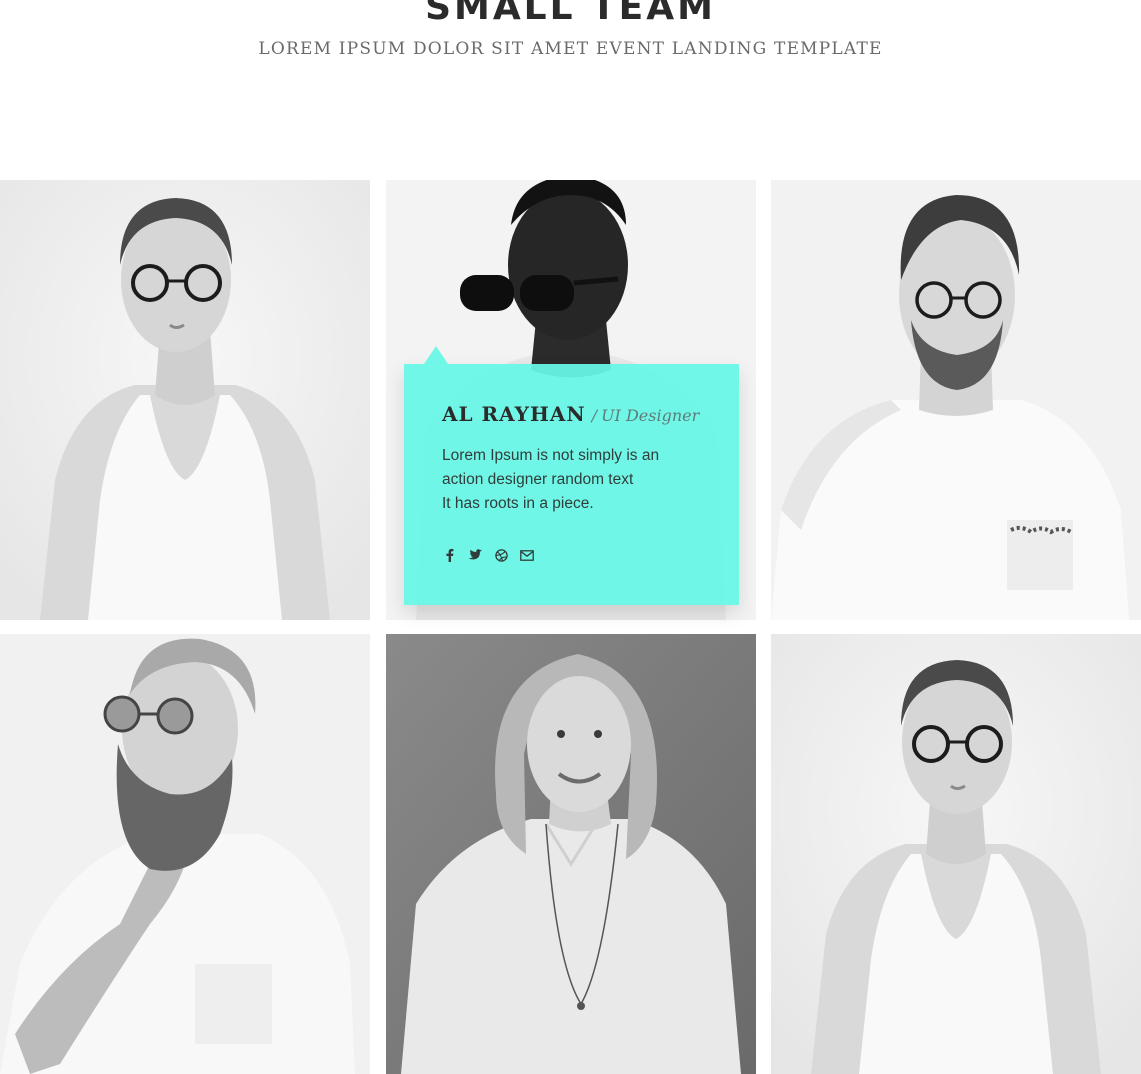 This screenshot has width=1141, height=1074. What do you see at coordinates (501, 555) in the screenshot?
I see `dribbble-icon` at bounding box center [501, 555].